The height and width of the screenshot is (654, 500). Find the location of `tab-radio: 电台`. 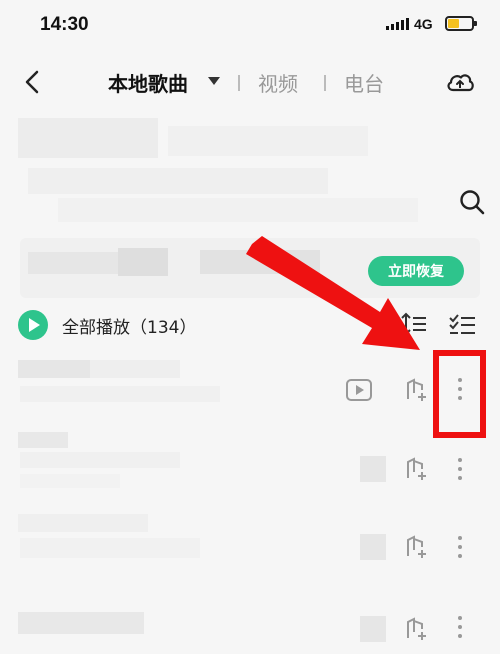

tab-radio: 电台 is located at coordinates (364, 82).